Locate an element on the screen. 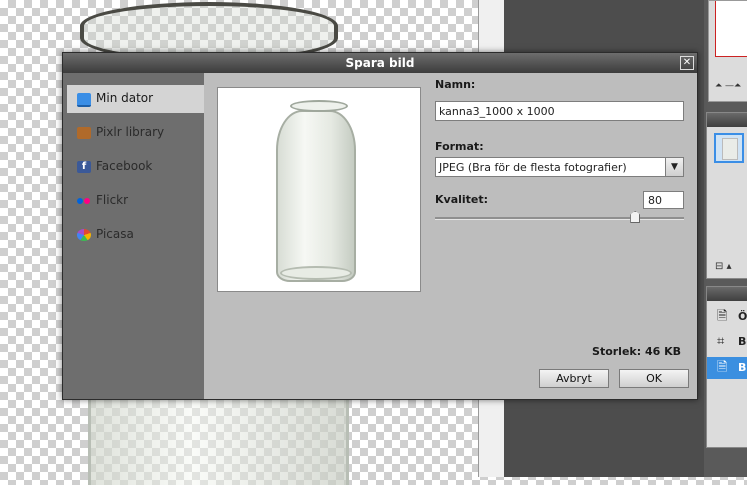 This screenshot has width=747, height=485. sidebar-item-pixlr-library: Pixlr library is located at coordinates (135, 133).